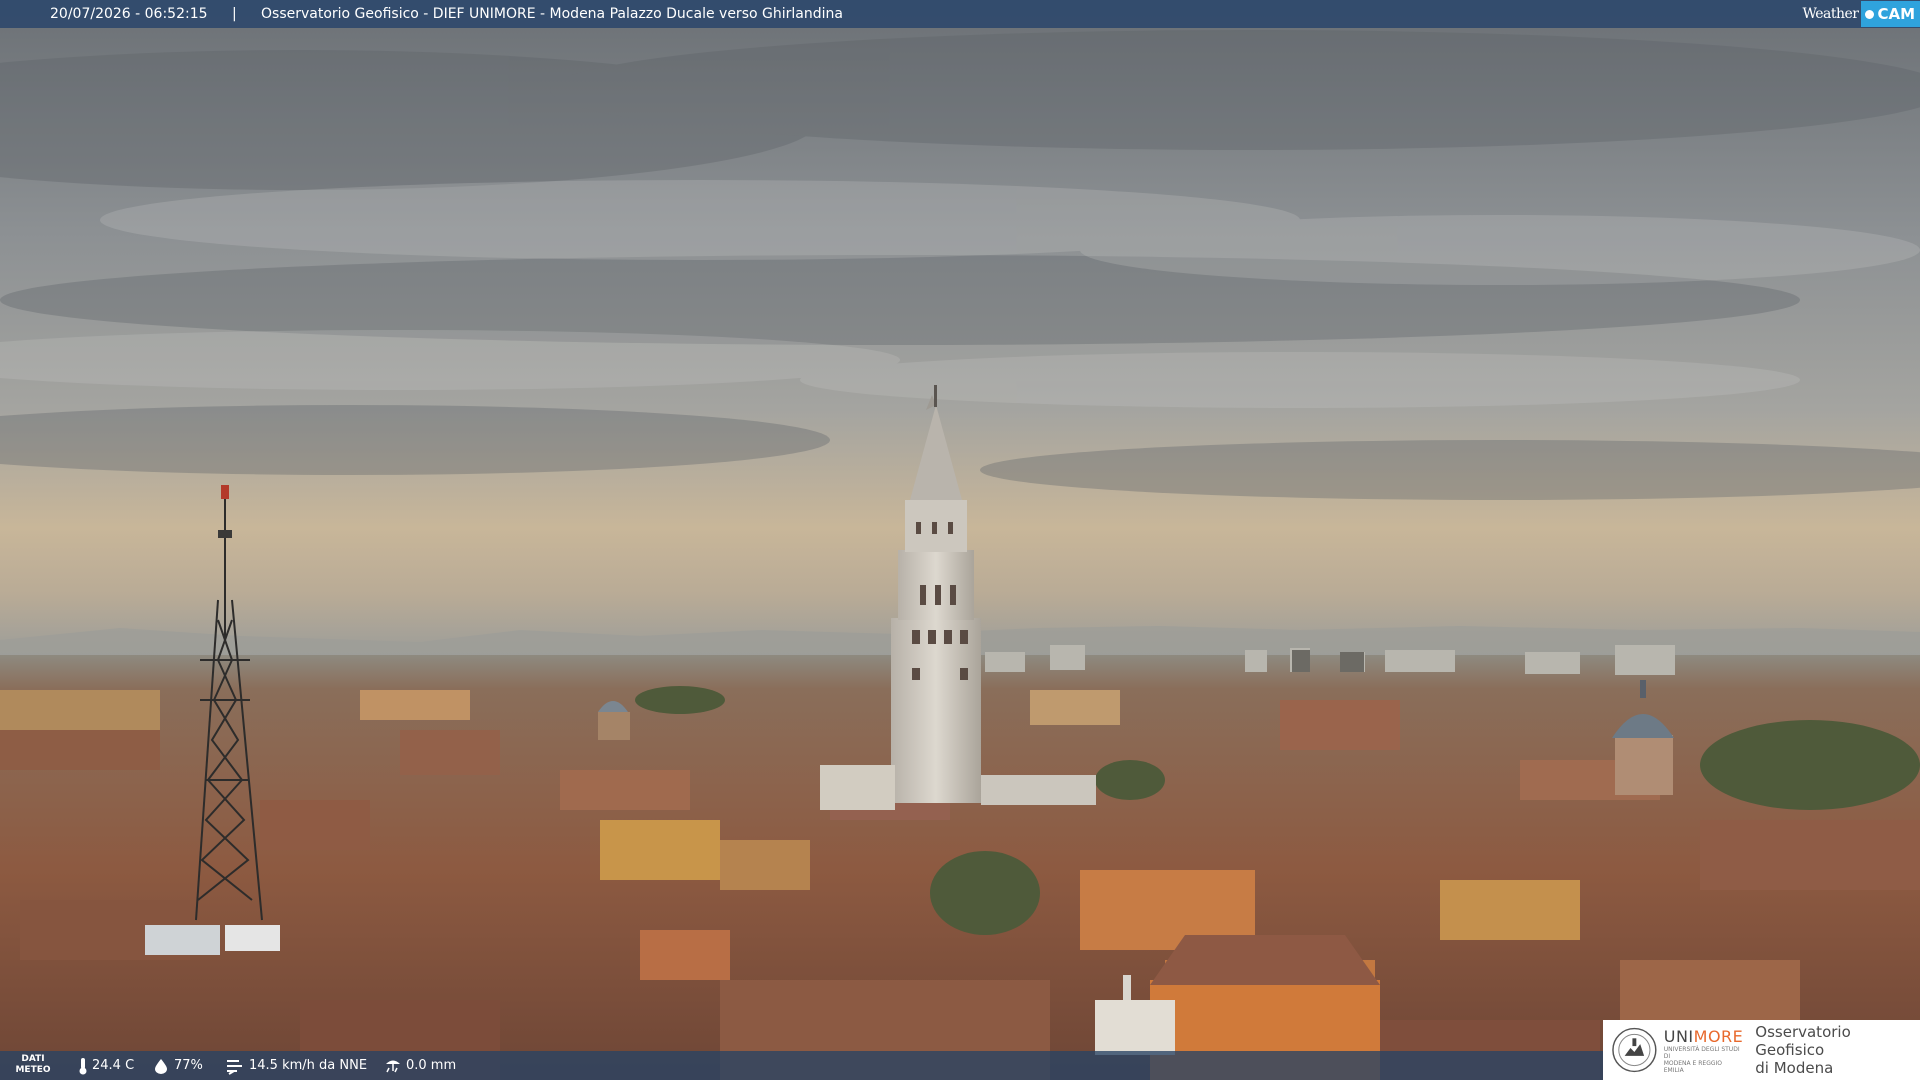 Image resolution: width=1920 pixels, height=1080 pixels. Describe the element at coordinates (1803, 1041) in the screenshot. I see `observatory-line1: Osservatorio Geofisico` at that location.